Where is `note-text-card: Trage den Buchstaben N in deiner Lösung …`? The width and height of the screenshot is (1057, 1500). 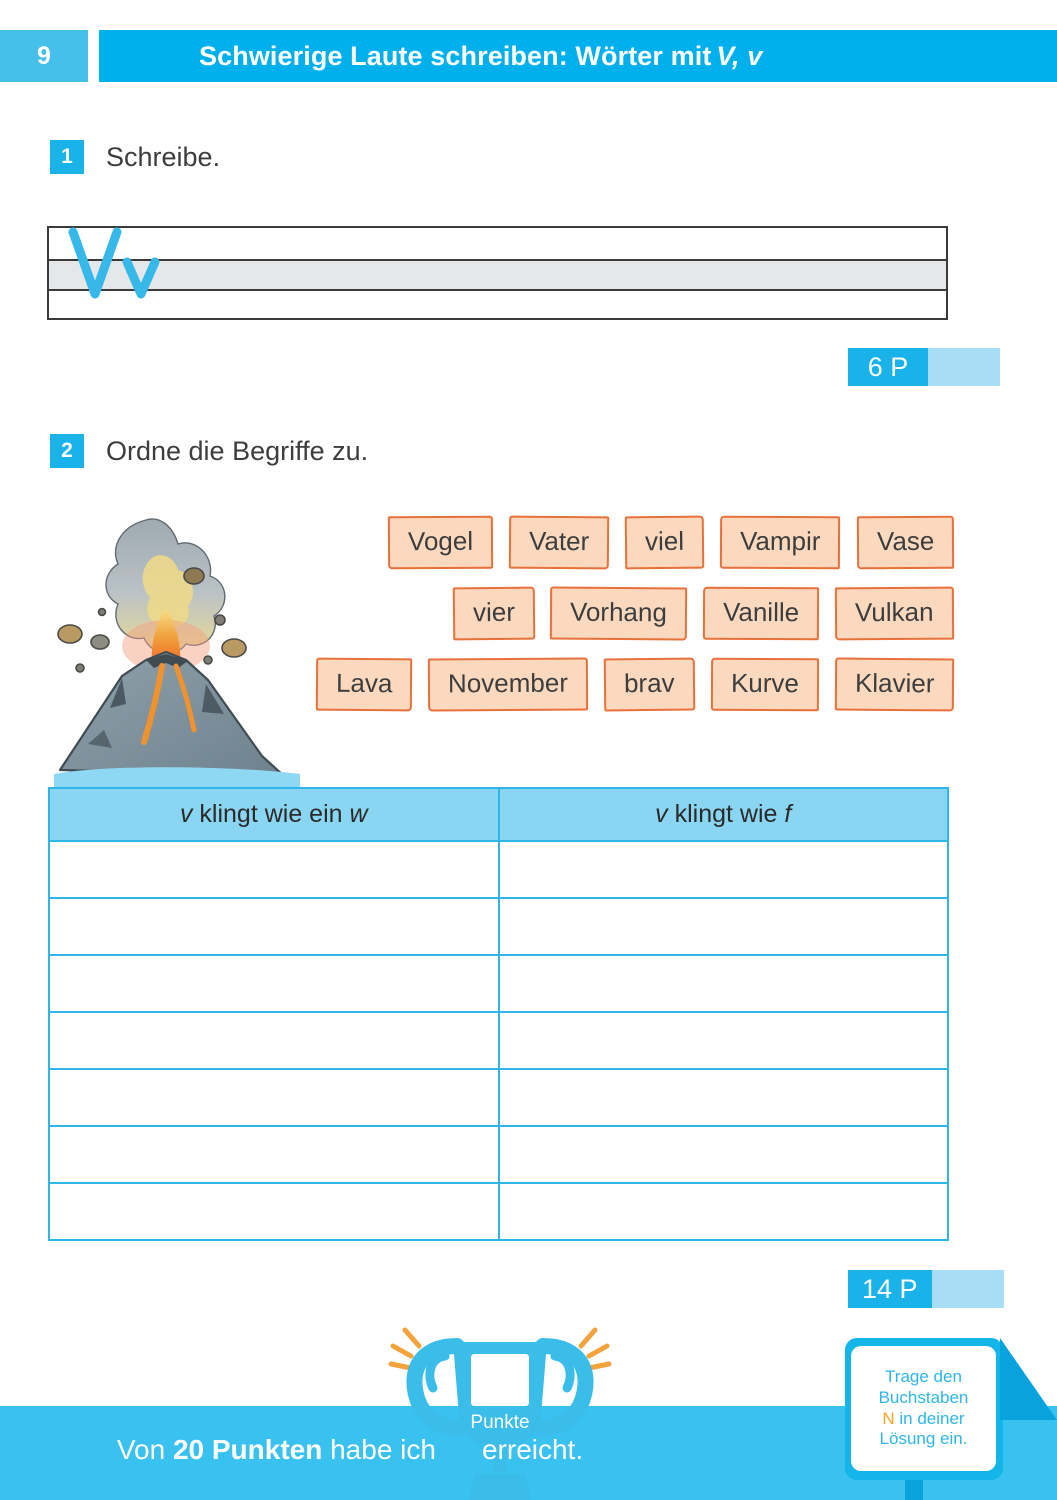 note-text-card: Trage den Buchstaben N in deiner Lösung … is located at coordinates (923, 1408).